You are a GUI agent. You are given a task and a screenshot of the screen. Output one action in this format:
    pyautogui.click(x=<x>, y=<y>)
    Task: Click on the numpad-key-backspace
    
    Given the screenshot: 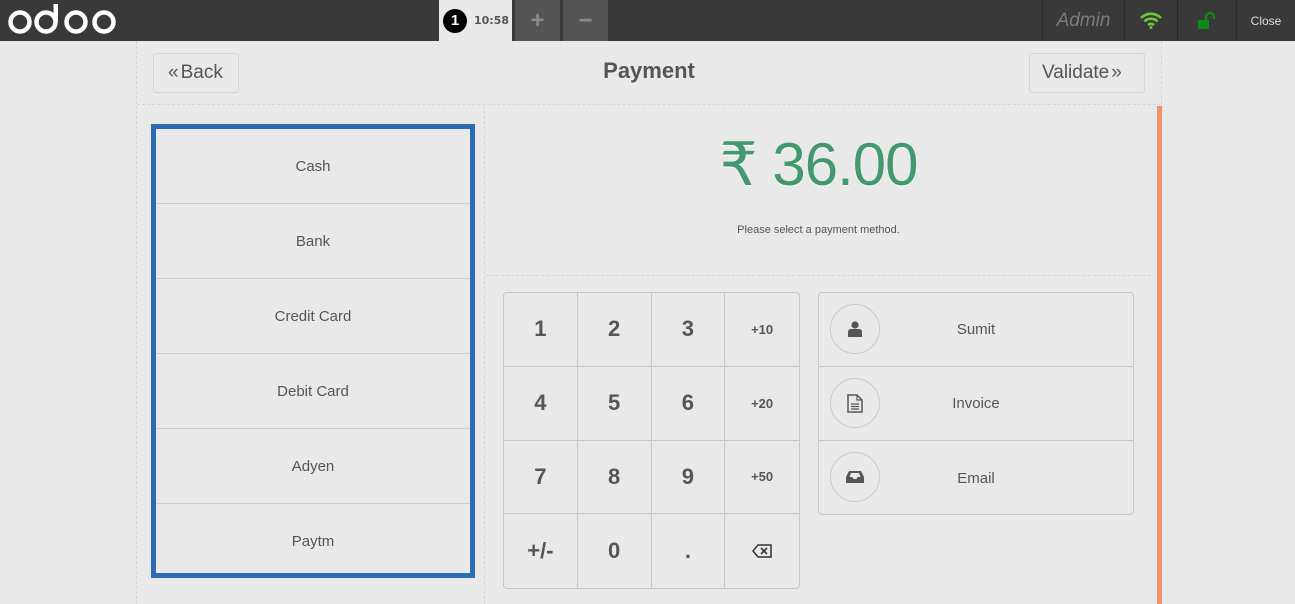 What is the action you would take?
    pyautogui.click(x=762, y=551)
    